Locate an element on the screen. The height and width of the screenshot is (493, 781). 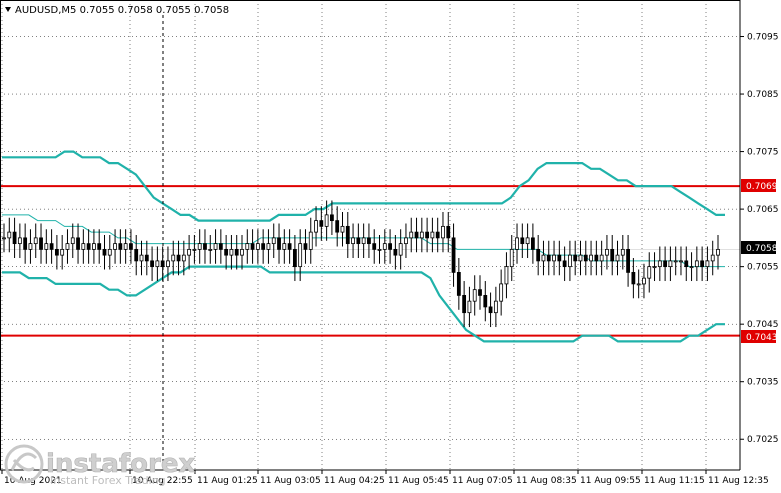
support-price-label: 0.7043 is located at coordinates (762, 338).